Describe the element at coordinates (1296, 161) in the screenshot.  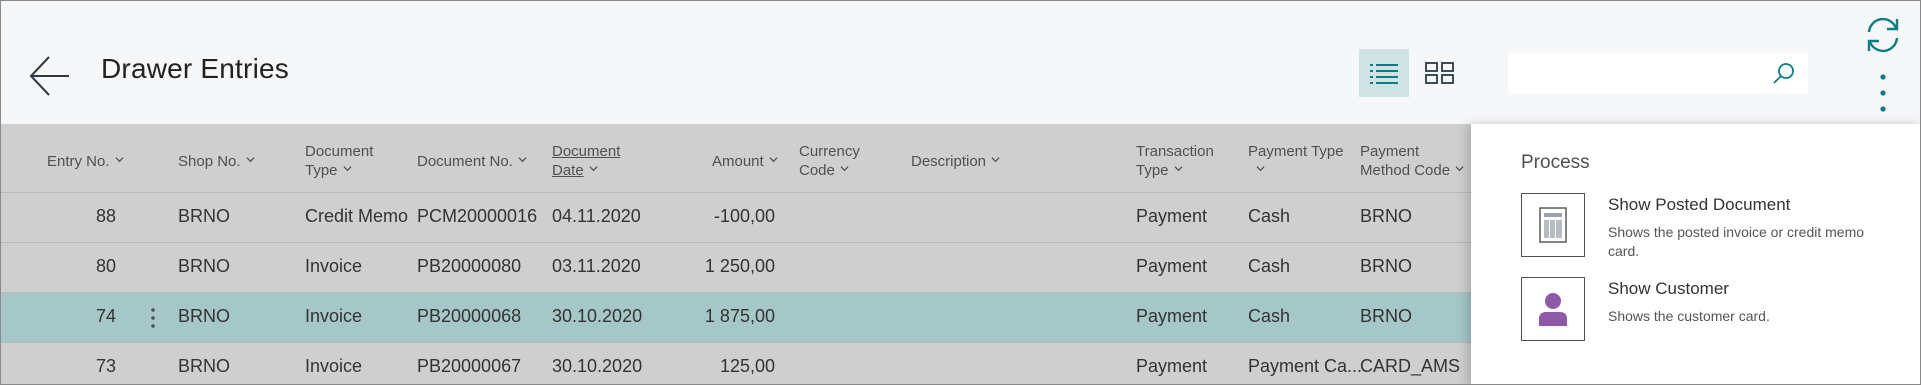
I see `column-header-payment-type: Payment Type` at that location.